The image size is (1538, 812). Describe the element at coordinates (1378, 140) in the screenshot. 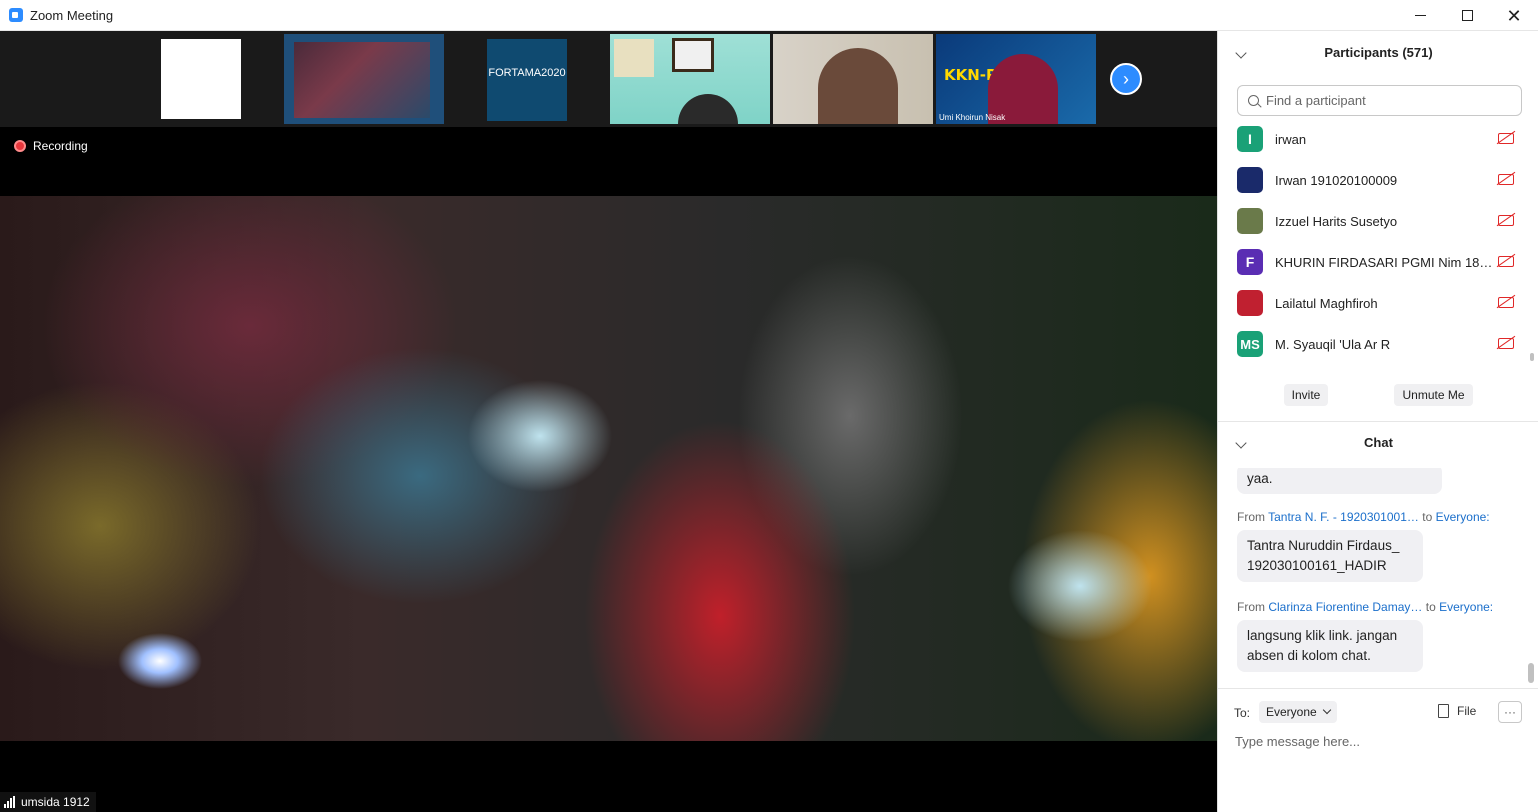

I see `participant-row: I irwan` at that location.